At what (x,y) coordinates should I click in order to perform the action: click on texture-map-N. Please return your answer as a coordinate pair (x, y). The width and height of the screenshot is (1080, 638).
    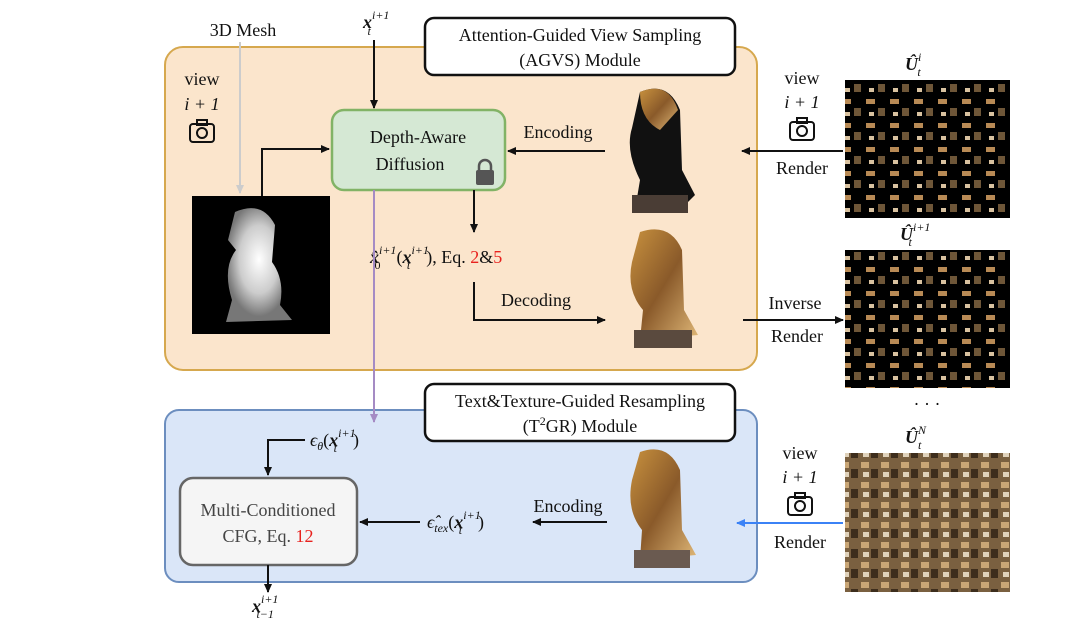
    Looking at the image, I should click on (927, 522).